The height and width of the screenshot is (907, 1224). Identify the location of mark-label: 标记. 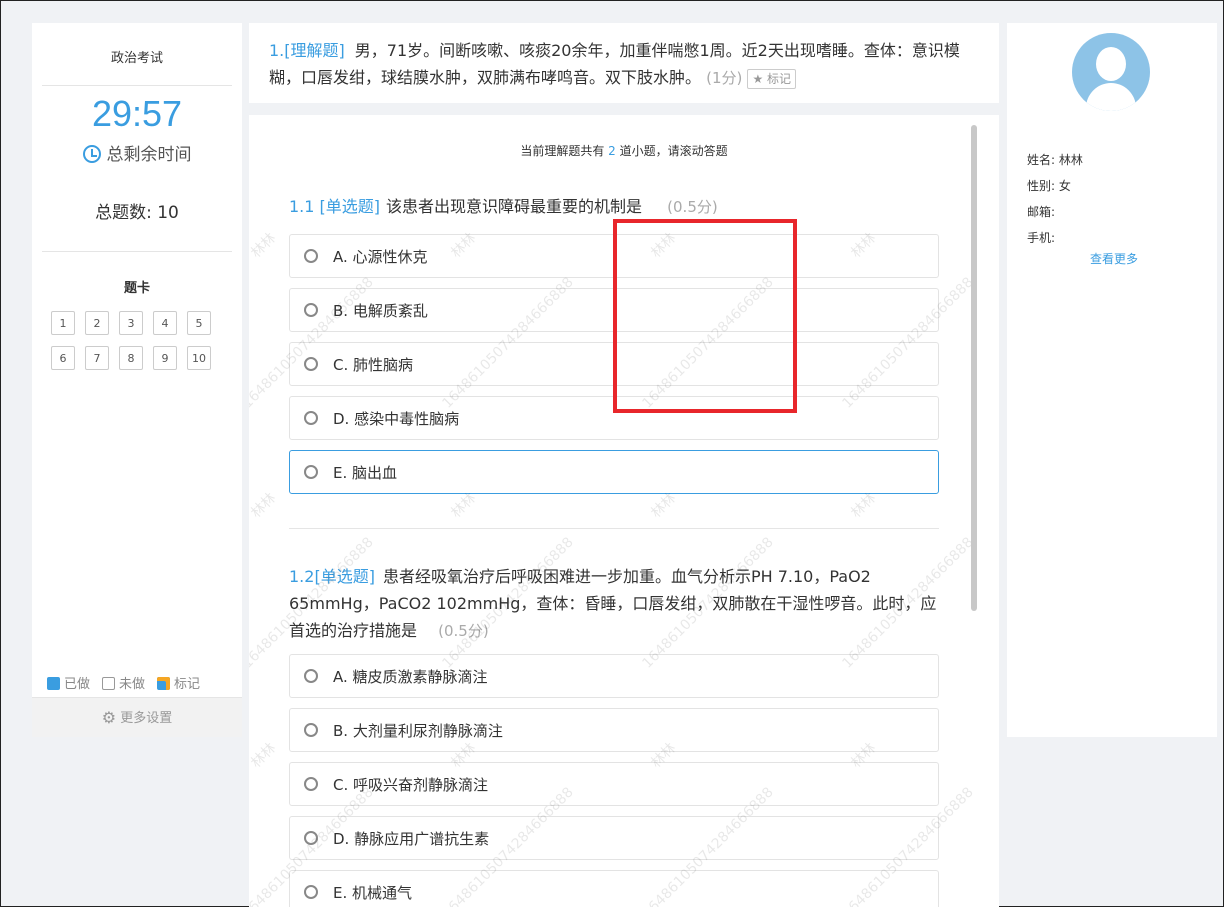
(779, 79).